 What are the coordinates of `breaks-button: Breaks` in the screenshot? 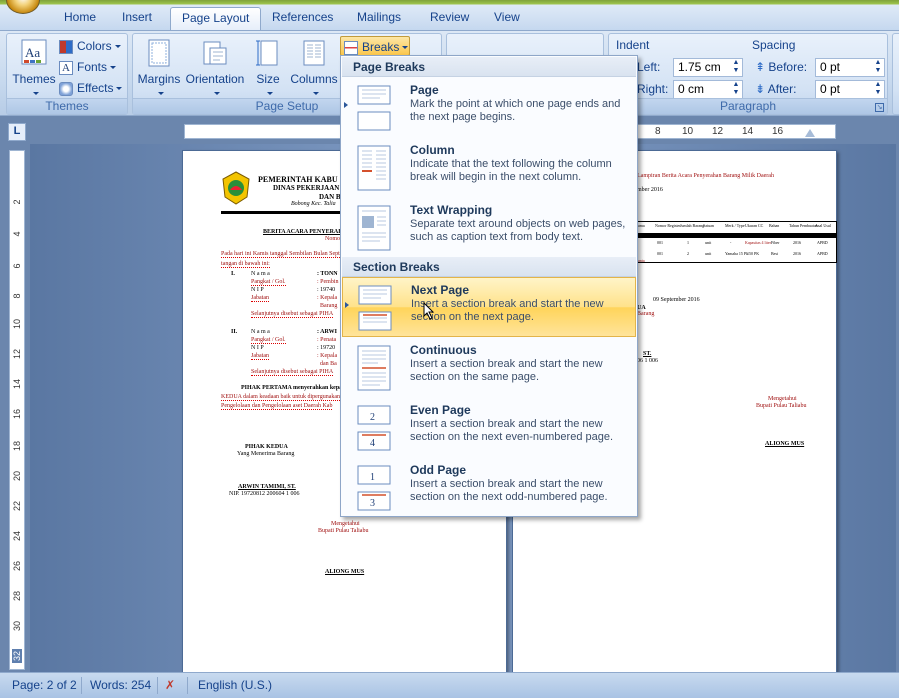 It's located at (375, 46).